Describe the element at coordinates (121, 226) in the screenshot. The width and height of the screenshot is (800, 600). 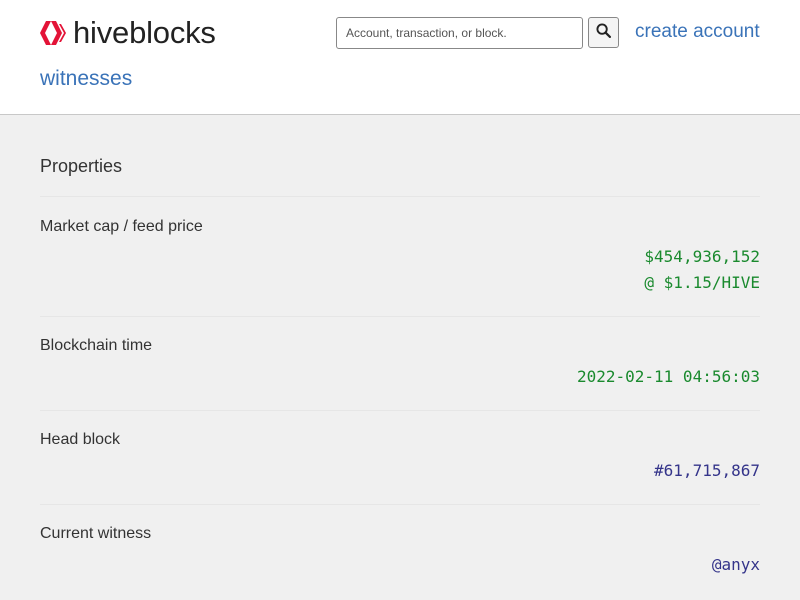
I see `market-cap-label: Market cap / feed price` at that location.